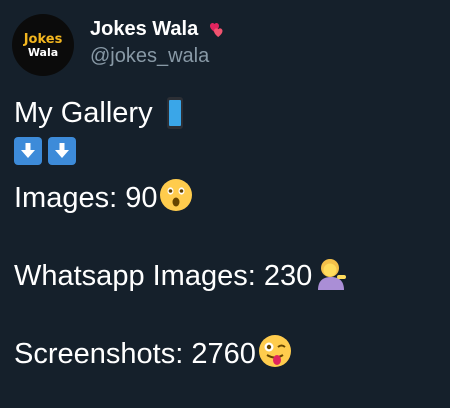 The height and width of the screenshot is (408, 450). Describe the element at coordinates (86, 197) in the screenshot. I see `images-count: Images: 90` at that location.